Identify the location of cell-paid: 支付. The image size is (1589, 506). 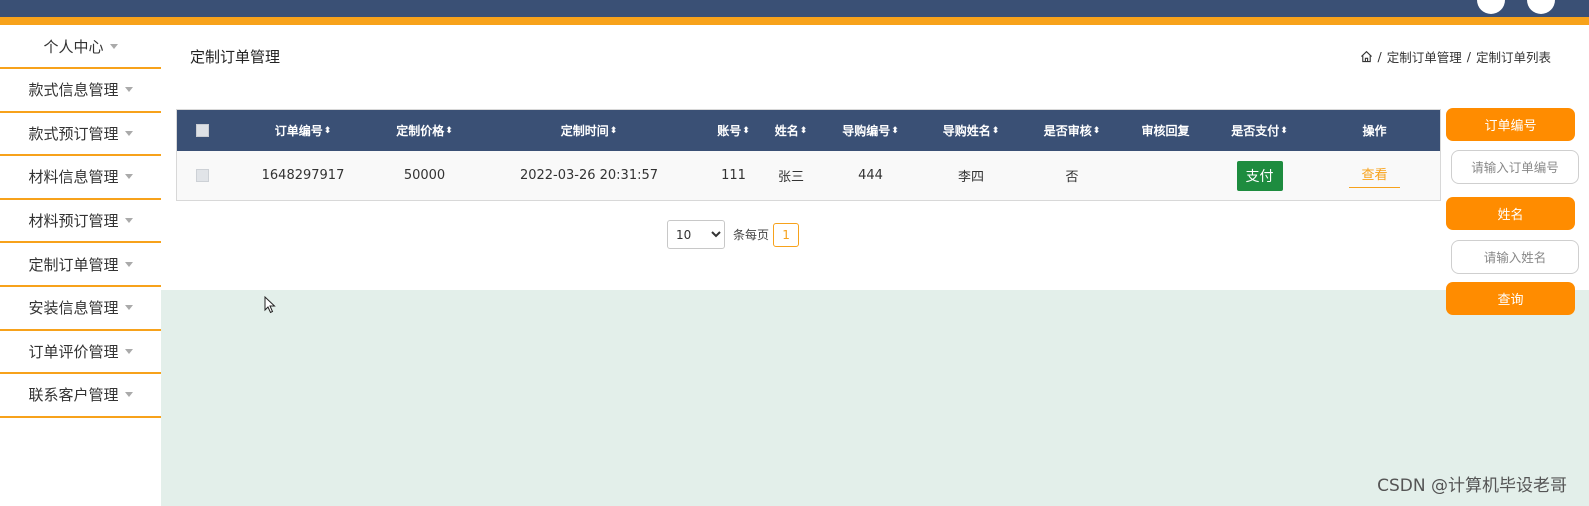
(1259, 175).